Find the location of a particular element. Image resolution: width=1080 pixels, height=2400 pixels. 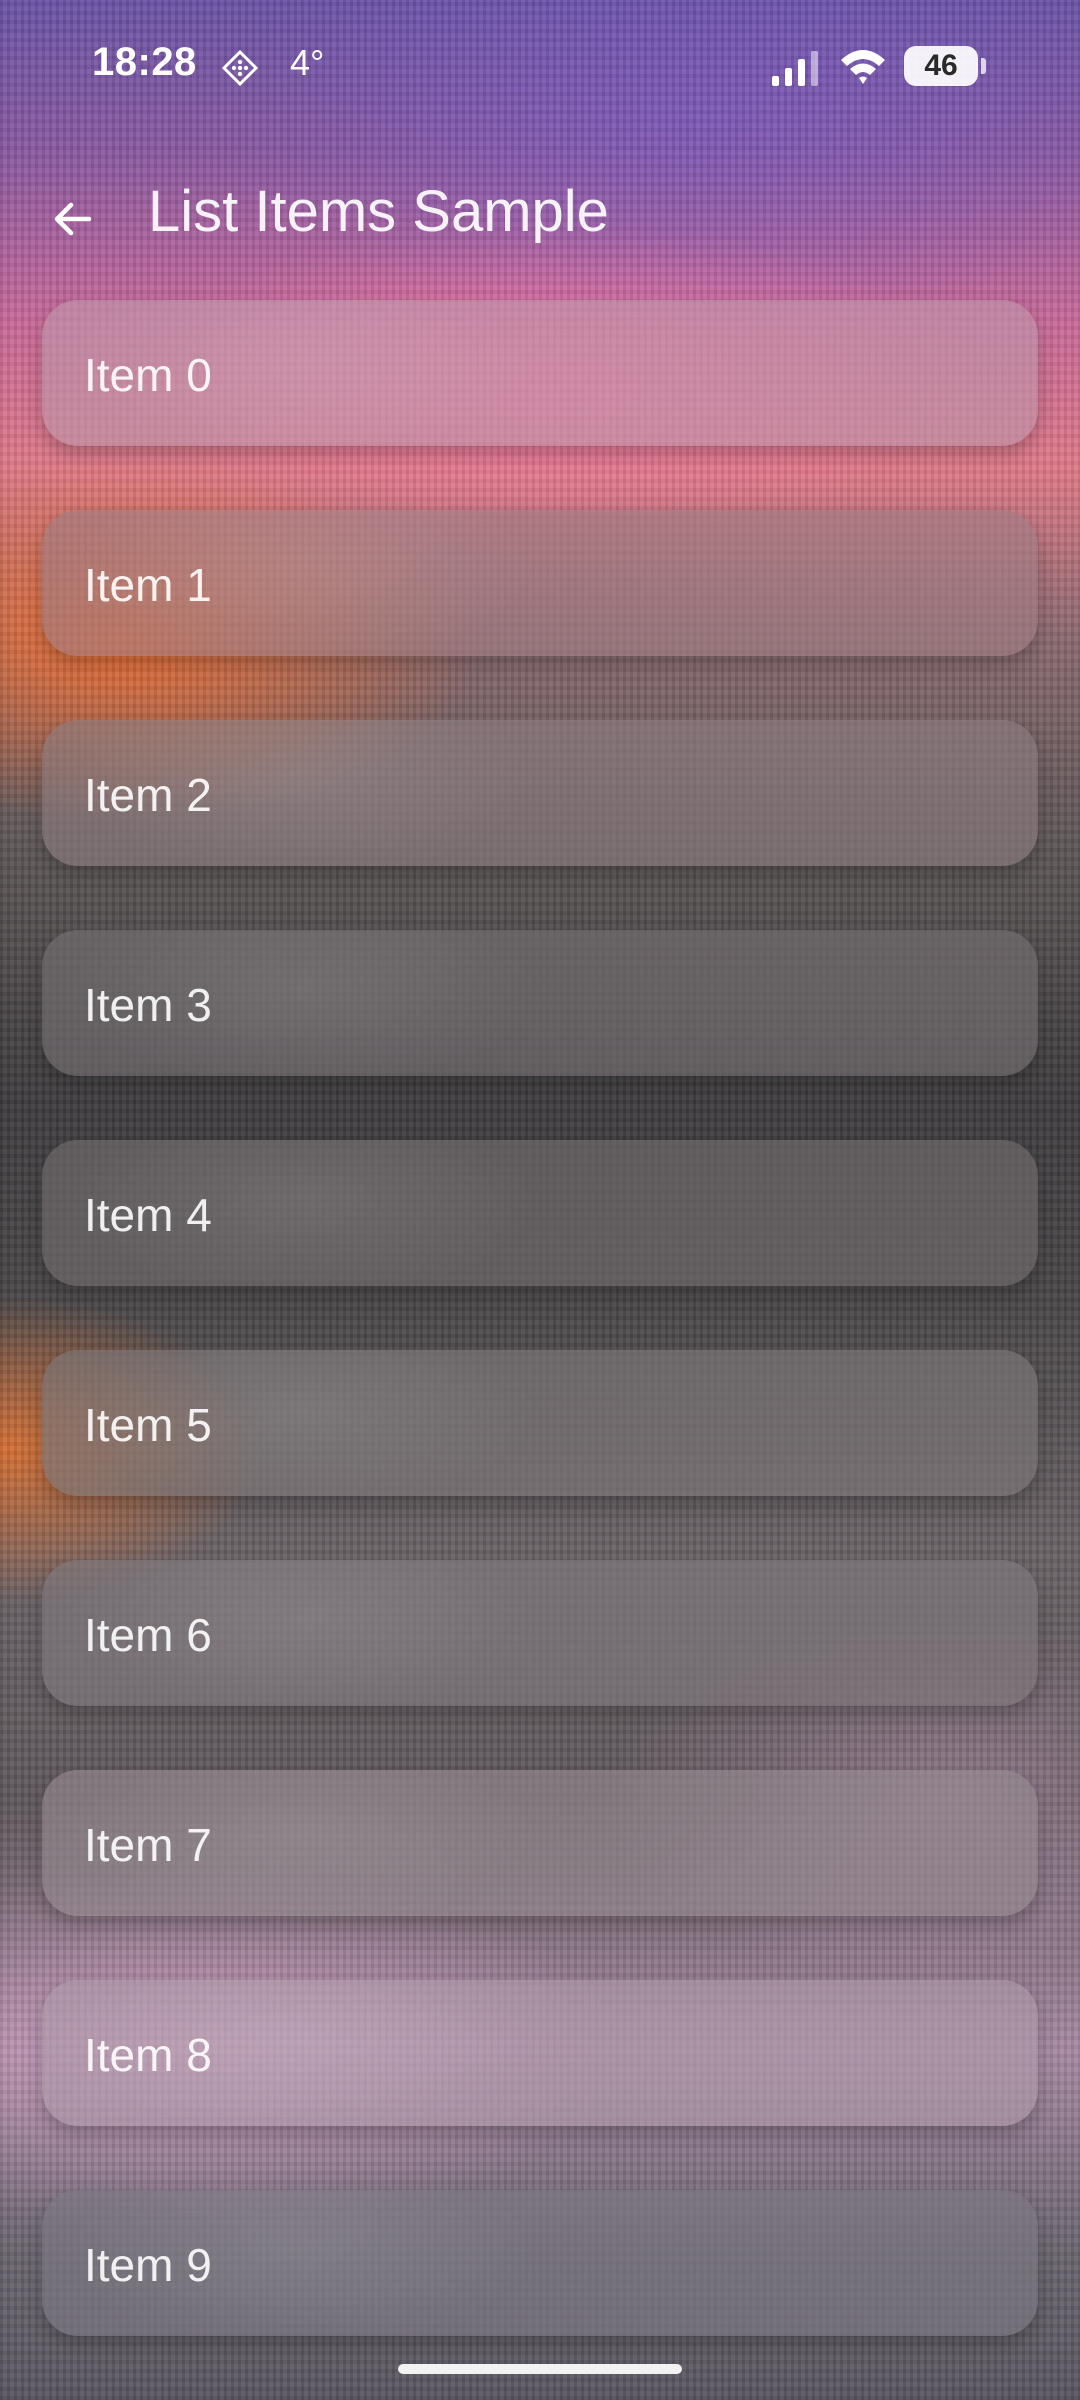

list-item-label: Item 0 is located at coordinates (148, 375).